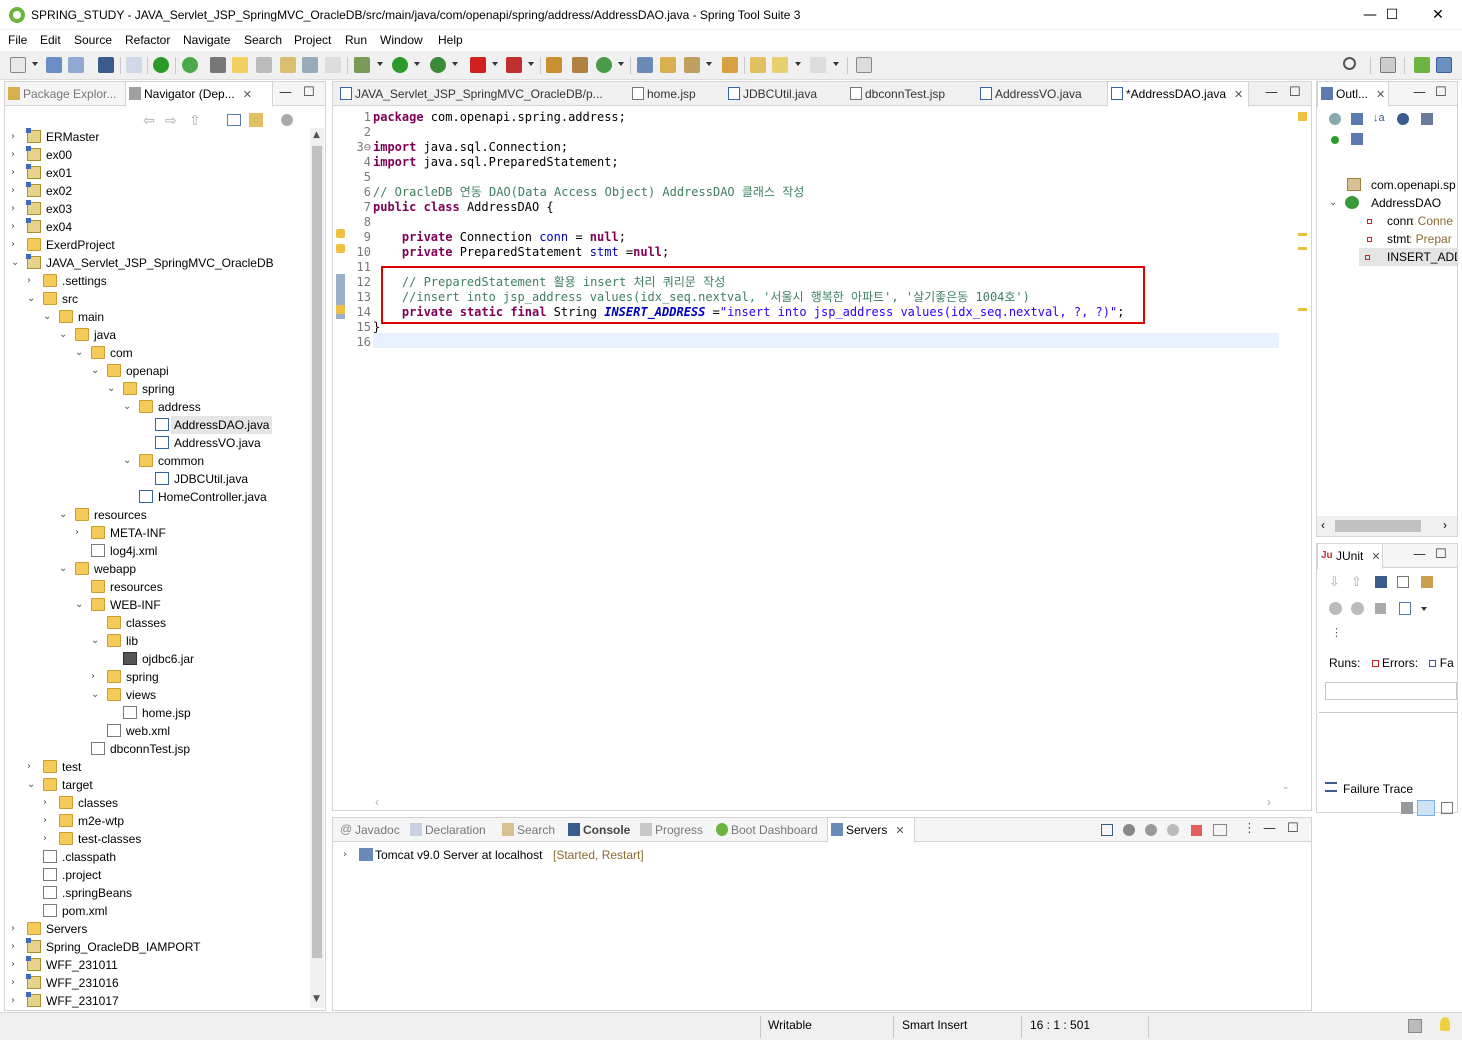  What do you see at coordinates (1287, 452) in the screenshot?
I see `editor-scrollbar: ⌄` at bounding box center [1287, 452].